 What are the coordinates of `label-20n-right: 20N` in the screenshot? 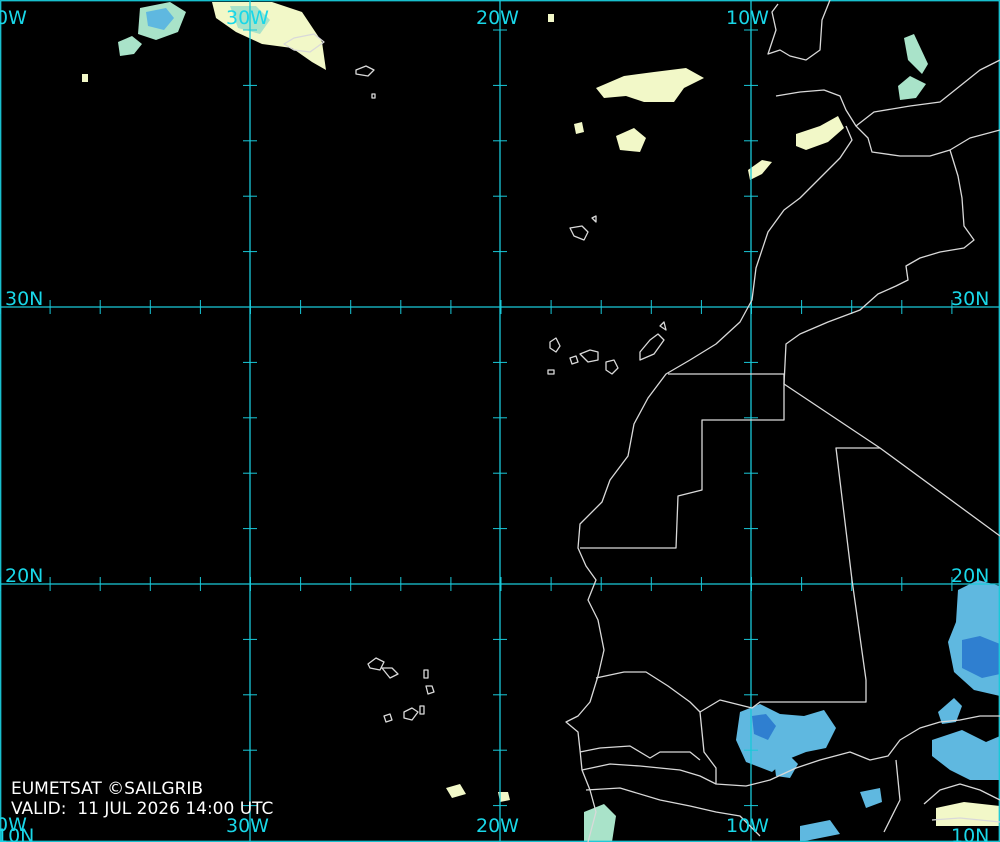 It's located at (970, 576).